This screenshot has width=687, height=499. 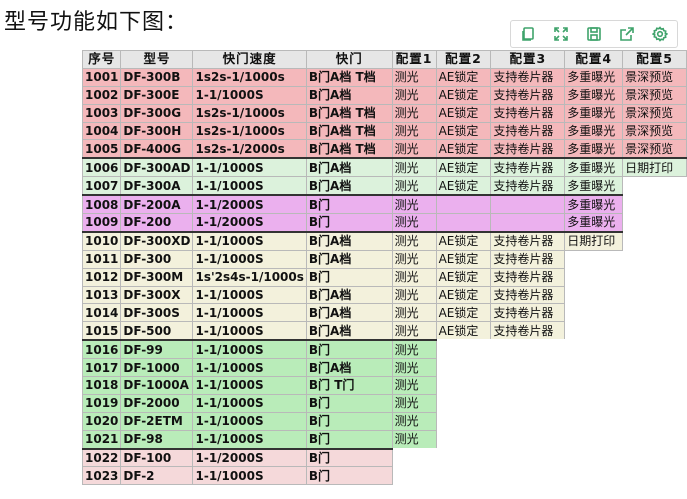 What do you see at coordinates (349, 59) in the screenshot?
I see `header-shutter: 快门` at bounding box center [349, 59].